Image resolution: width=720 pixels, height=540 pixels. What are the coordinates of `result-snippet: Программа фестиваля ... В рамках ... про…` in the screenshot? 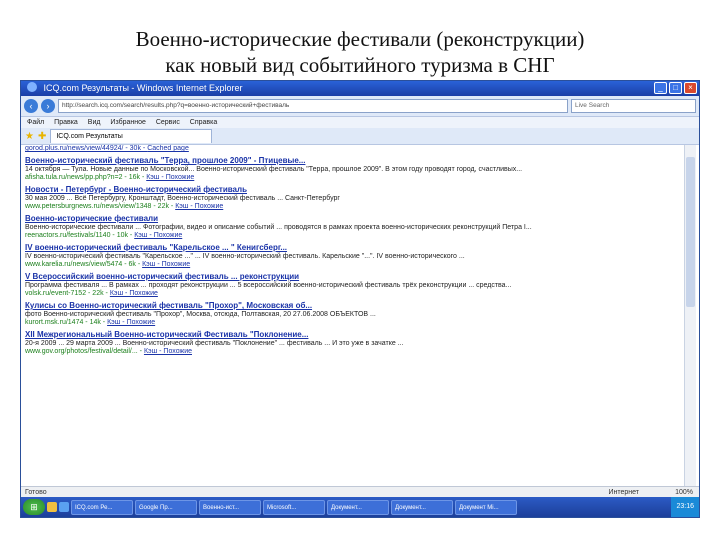 It's located at (268, 285).